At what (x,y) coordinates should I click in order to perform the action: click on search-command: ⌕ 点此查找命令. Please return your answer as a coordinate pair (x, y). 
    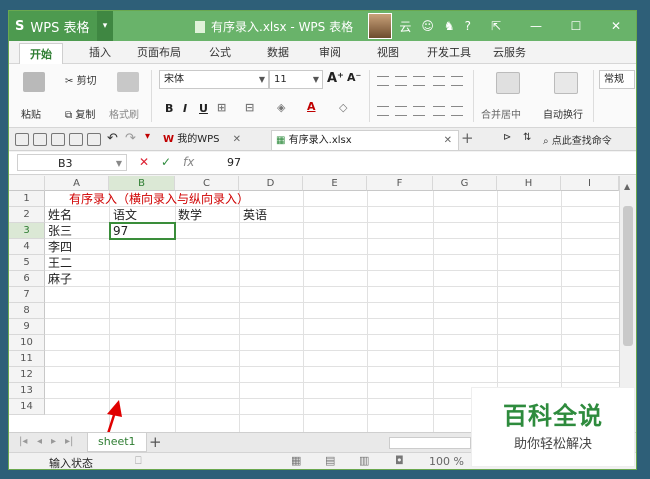
    Looking at the image, I should click on (577, 139).